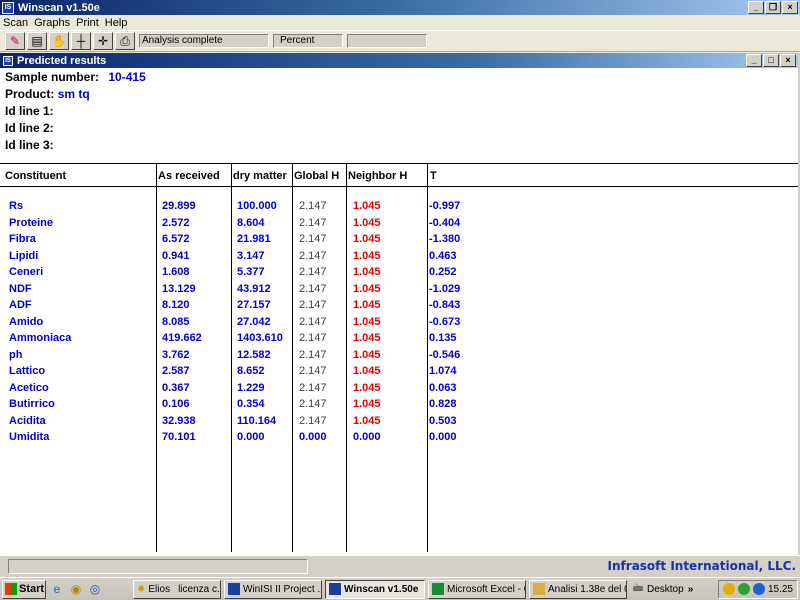 The width and height of the screenshot is (800, 600). What do you see at coordinates (16, 354) in the screenshot?
I see `constituent-cell: ph` at bounding box center [16, 354].